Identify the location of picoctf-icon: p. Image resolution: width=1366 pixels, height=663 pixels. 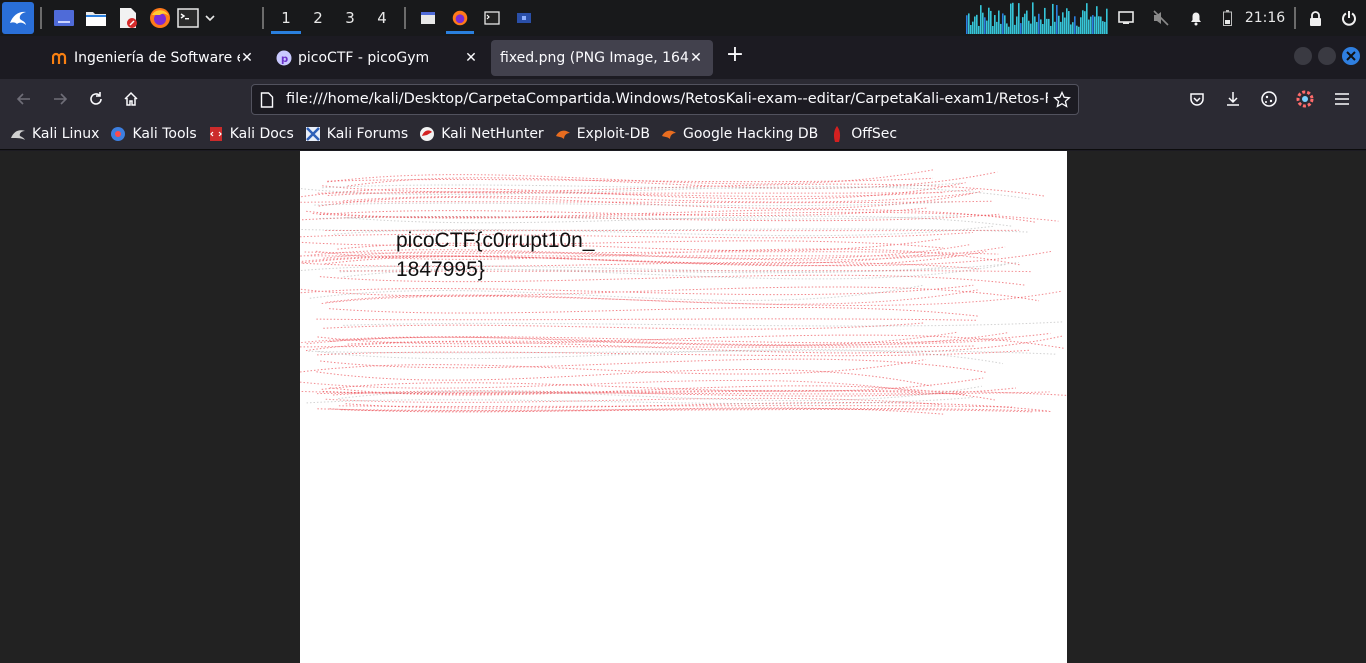
(284, 58).